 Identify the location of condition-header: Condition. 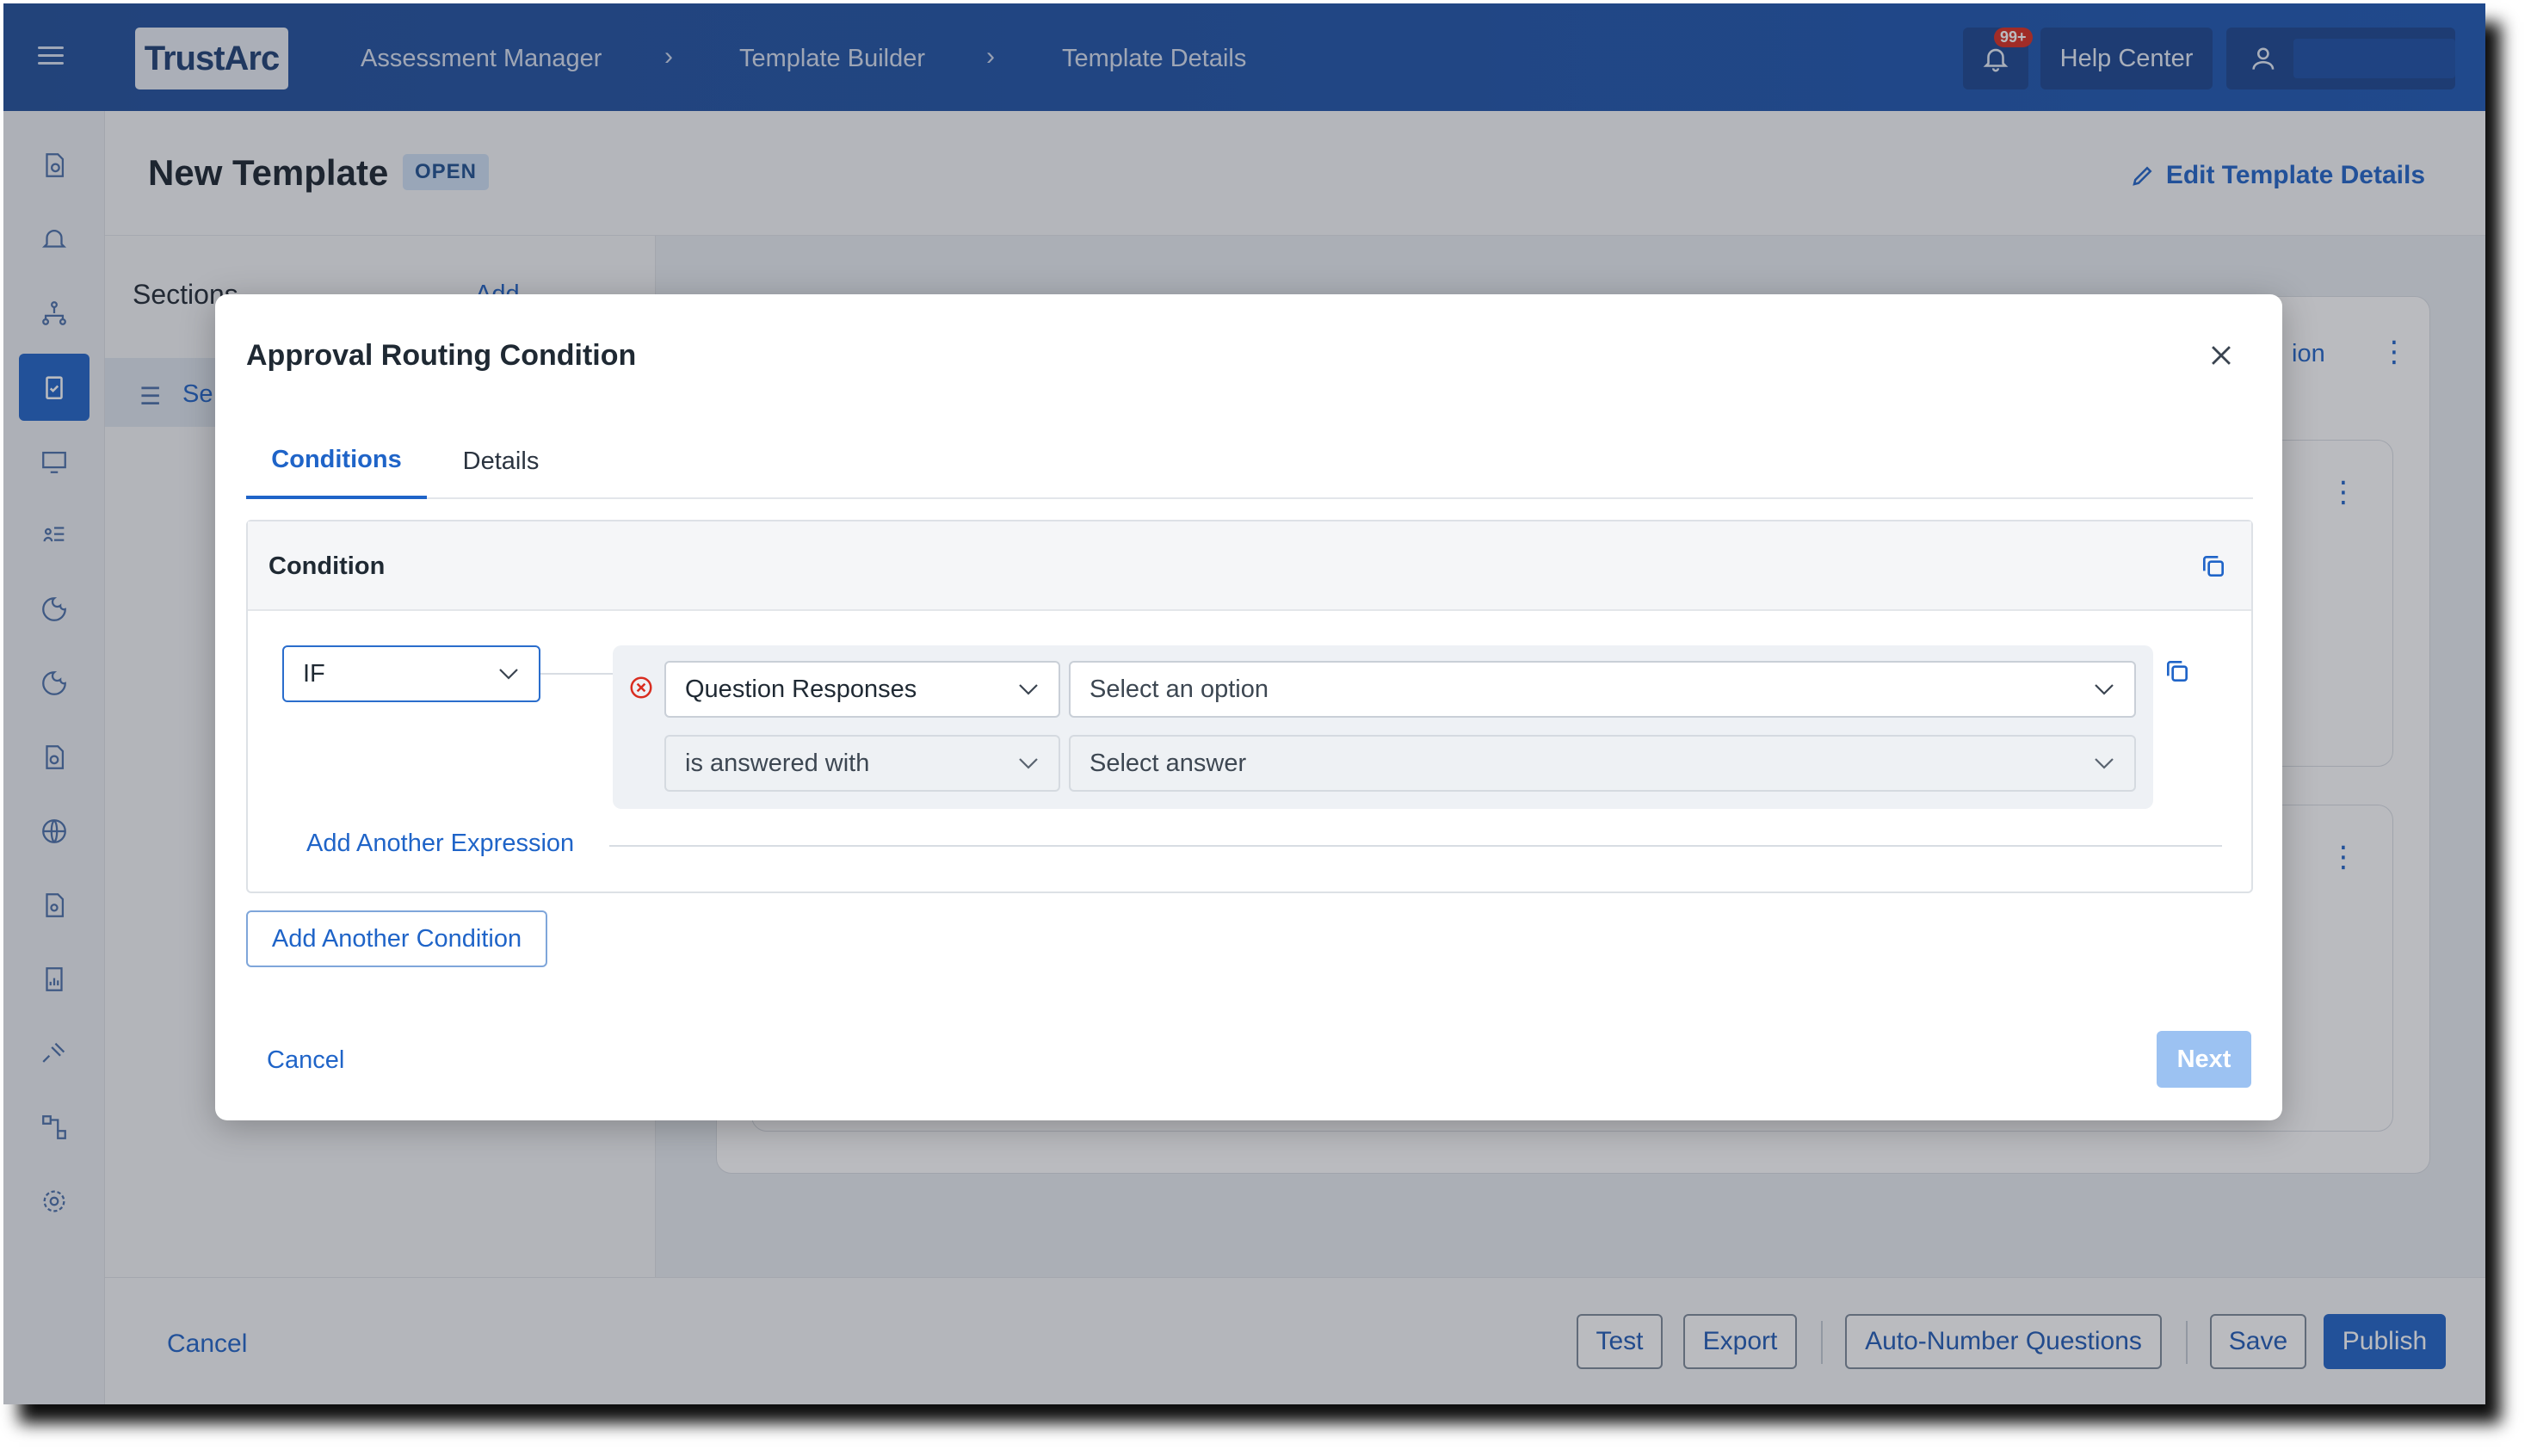
(1249, 566).